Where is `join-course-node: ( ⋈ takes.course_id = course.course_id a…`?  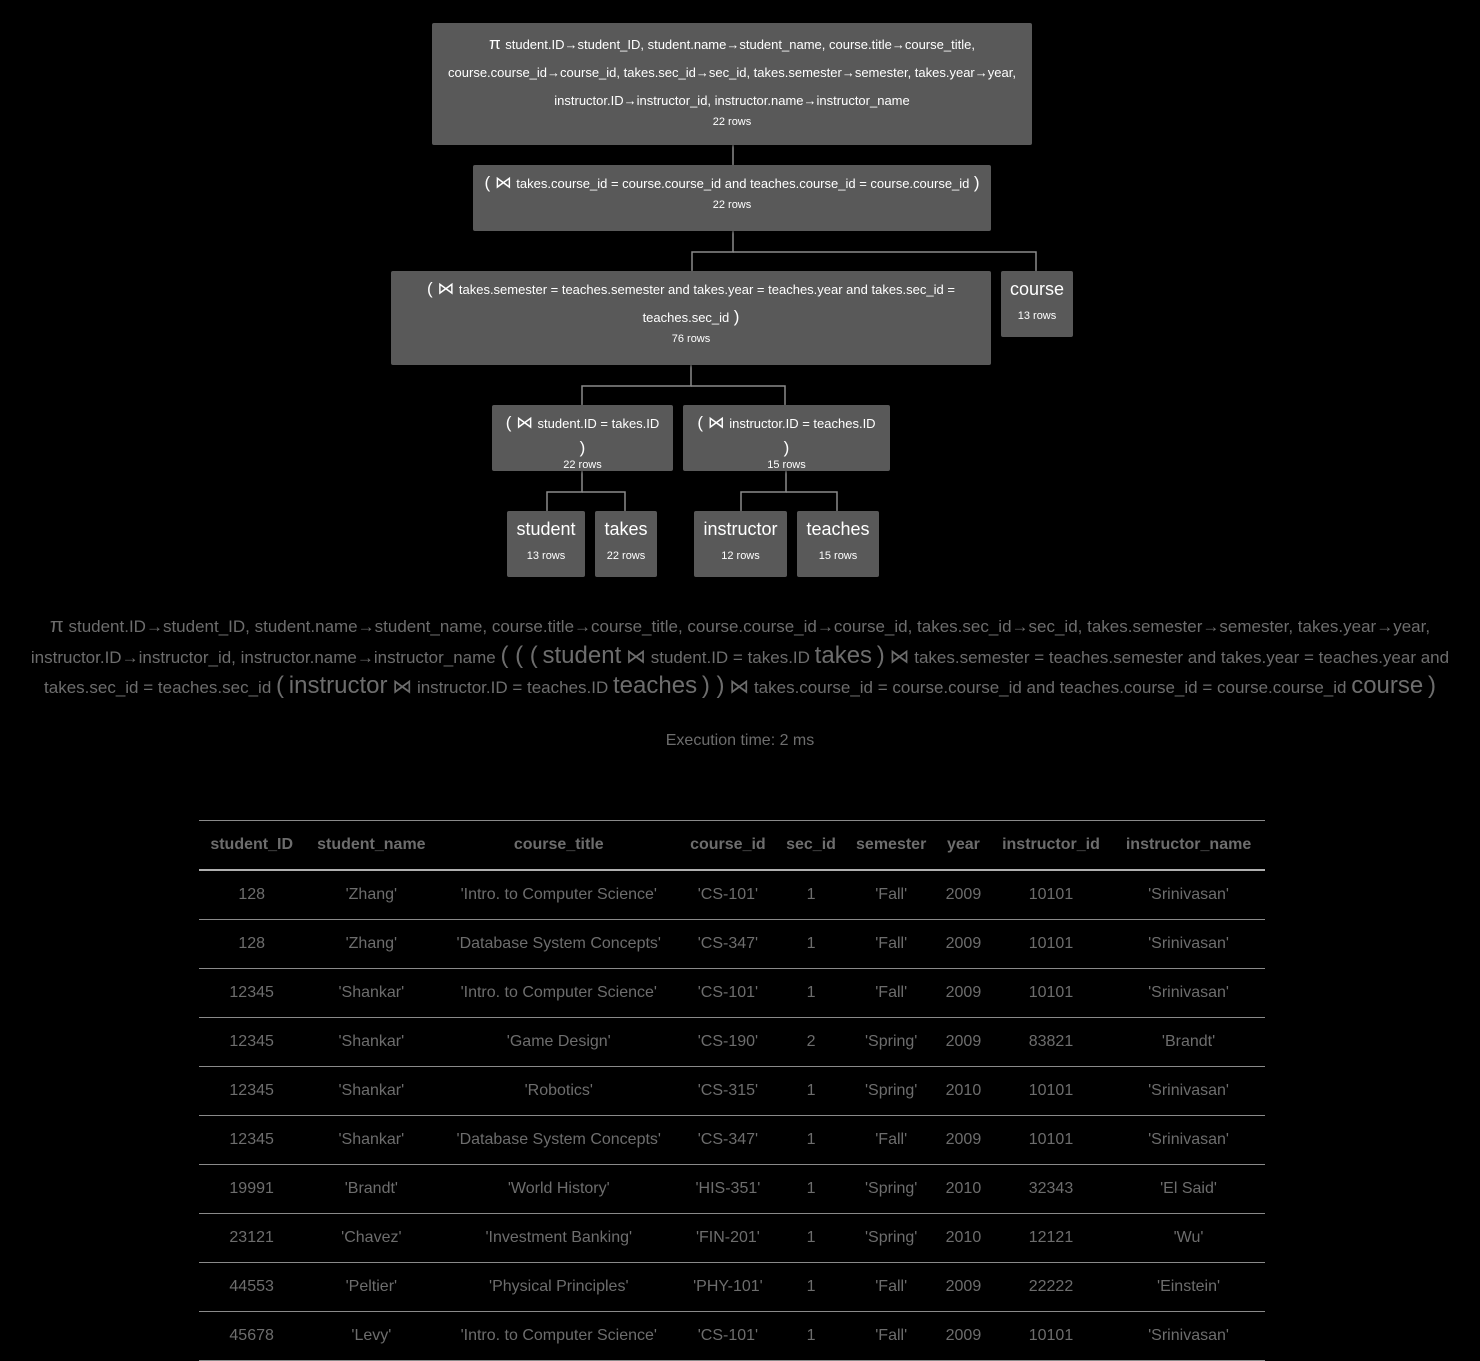 join-course-node: ( ⋈ takes.course_id = course.course_id a… is located at coordinates (732, 198).